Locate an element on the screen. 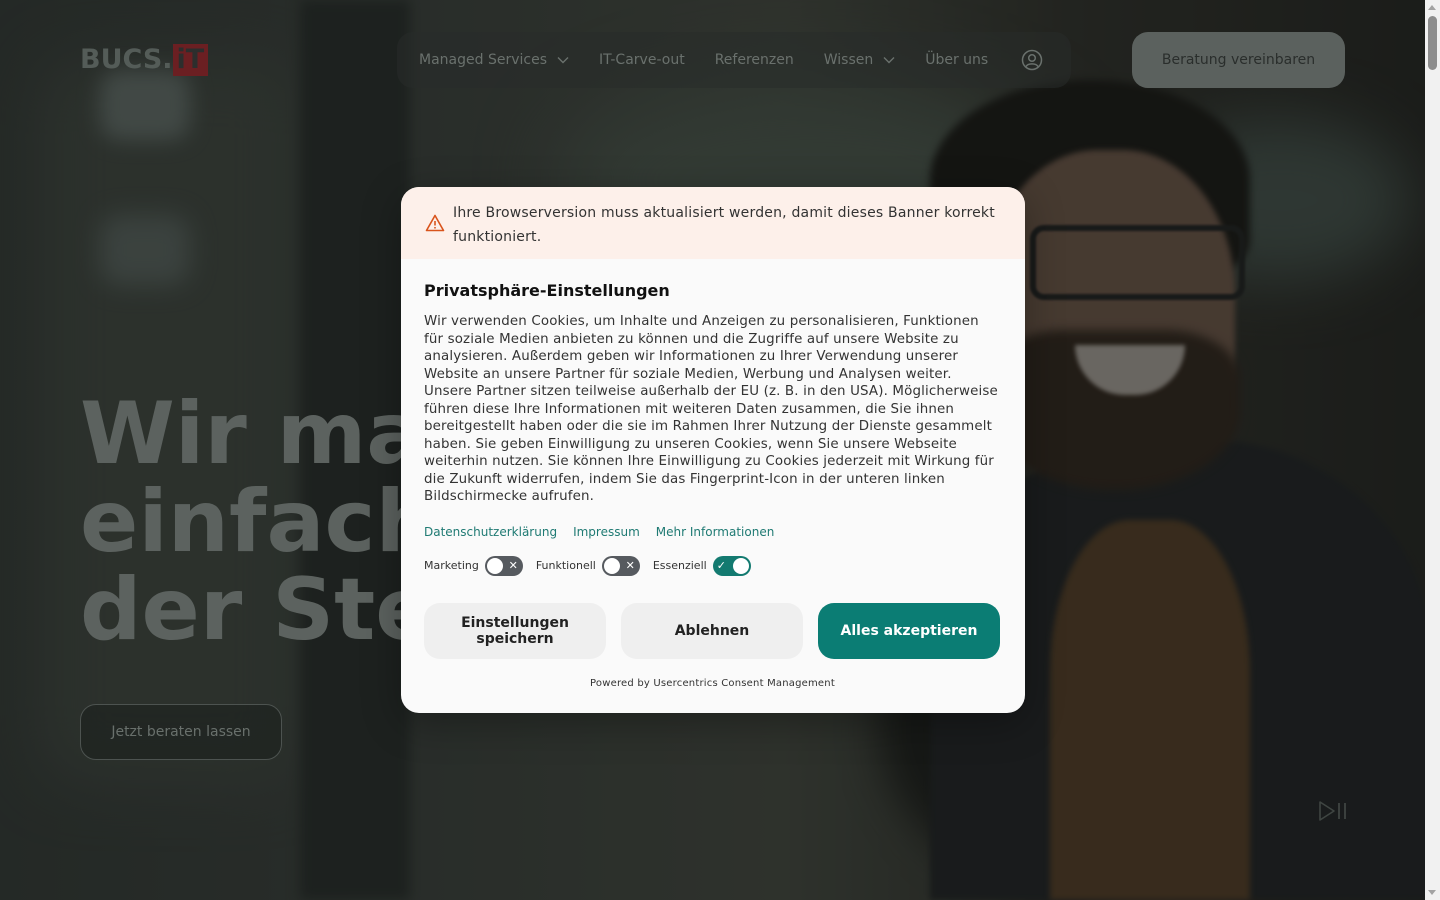 This screenshot has height=900, width=1440. page-scrollbar is located at coordinates (1432, 450).